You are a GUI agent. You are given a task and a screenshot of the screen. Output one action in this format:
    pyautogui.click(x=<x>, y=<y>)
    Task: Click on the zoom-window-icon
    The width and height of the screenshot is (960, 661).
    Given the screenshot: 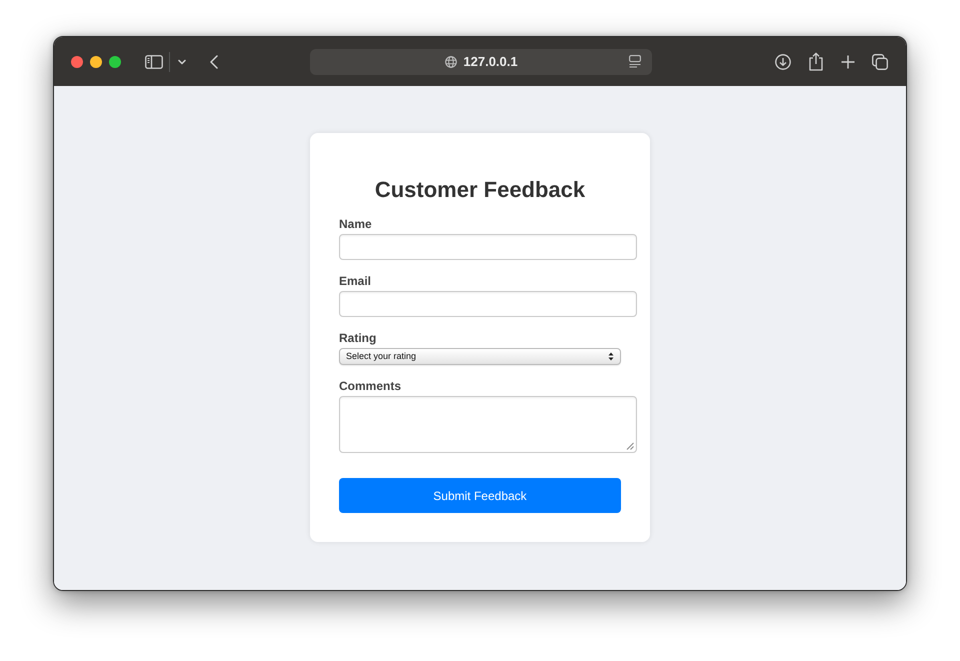 What is the action you would take?
    pyautogui.click(x=115, y=62)
    